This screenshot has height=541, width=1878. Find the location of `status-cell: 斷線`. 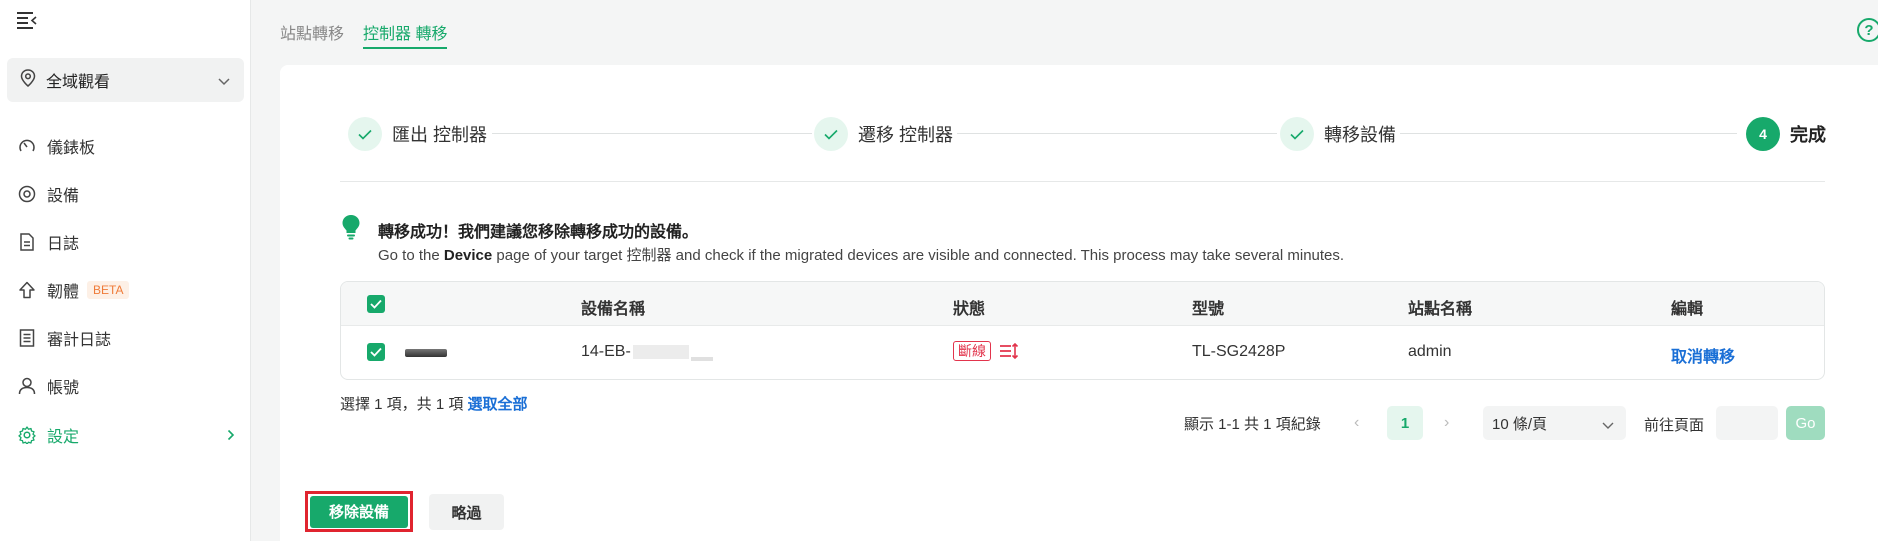

status-cell: 斷線 is located at coordinates (986, 351).